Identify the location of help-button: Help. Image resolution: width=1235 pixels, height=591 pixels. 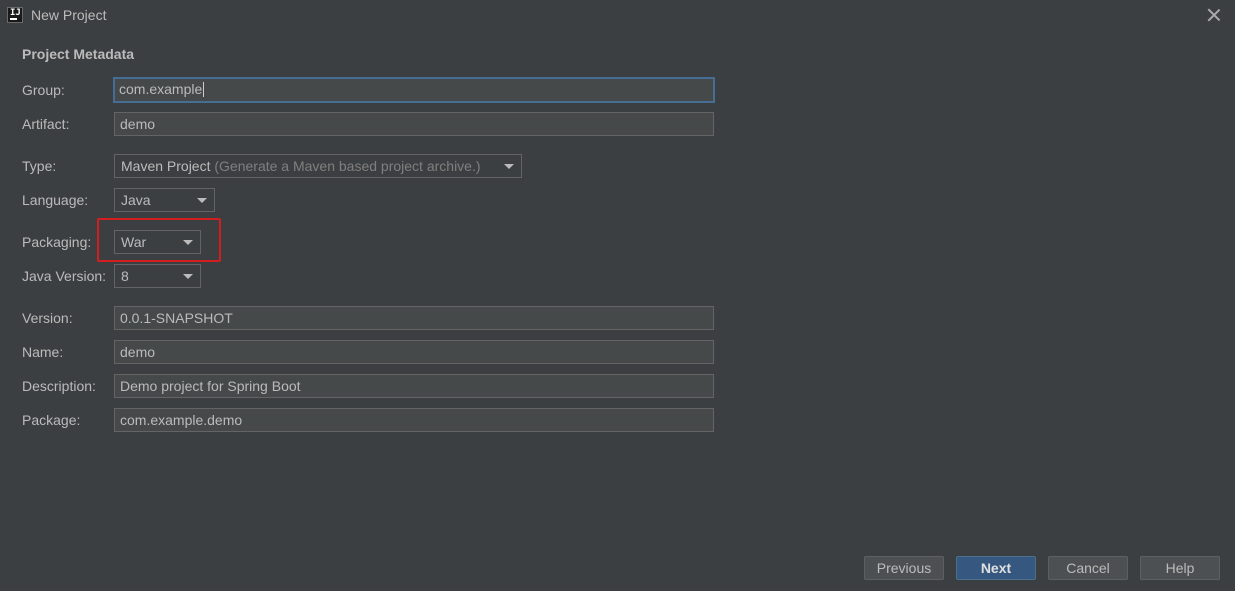
(1180, 568).